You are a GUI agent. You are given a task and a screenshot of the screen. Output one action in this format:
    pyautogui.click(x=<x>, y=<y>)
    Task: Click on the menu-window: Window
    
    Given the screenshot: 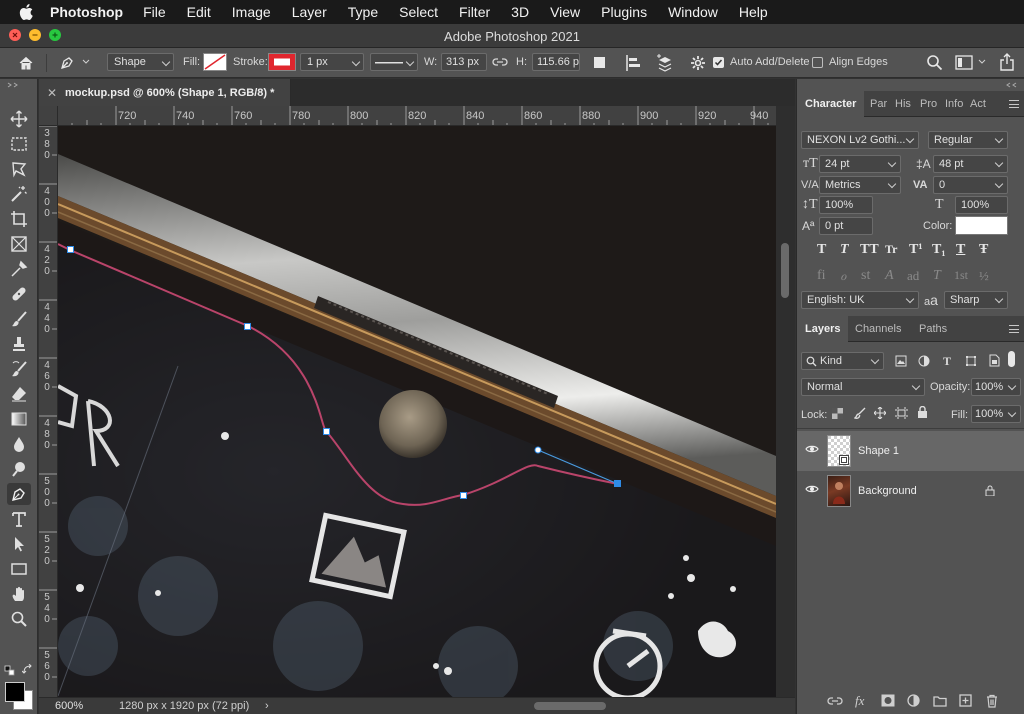 What is the action you would take?
    pyautogui.click(x=693, y=12)
    